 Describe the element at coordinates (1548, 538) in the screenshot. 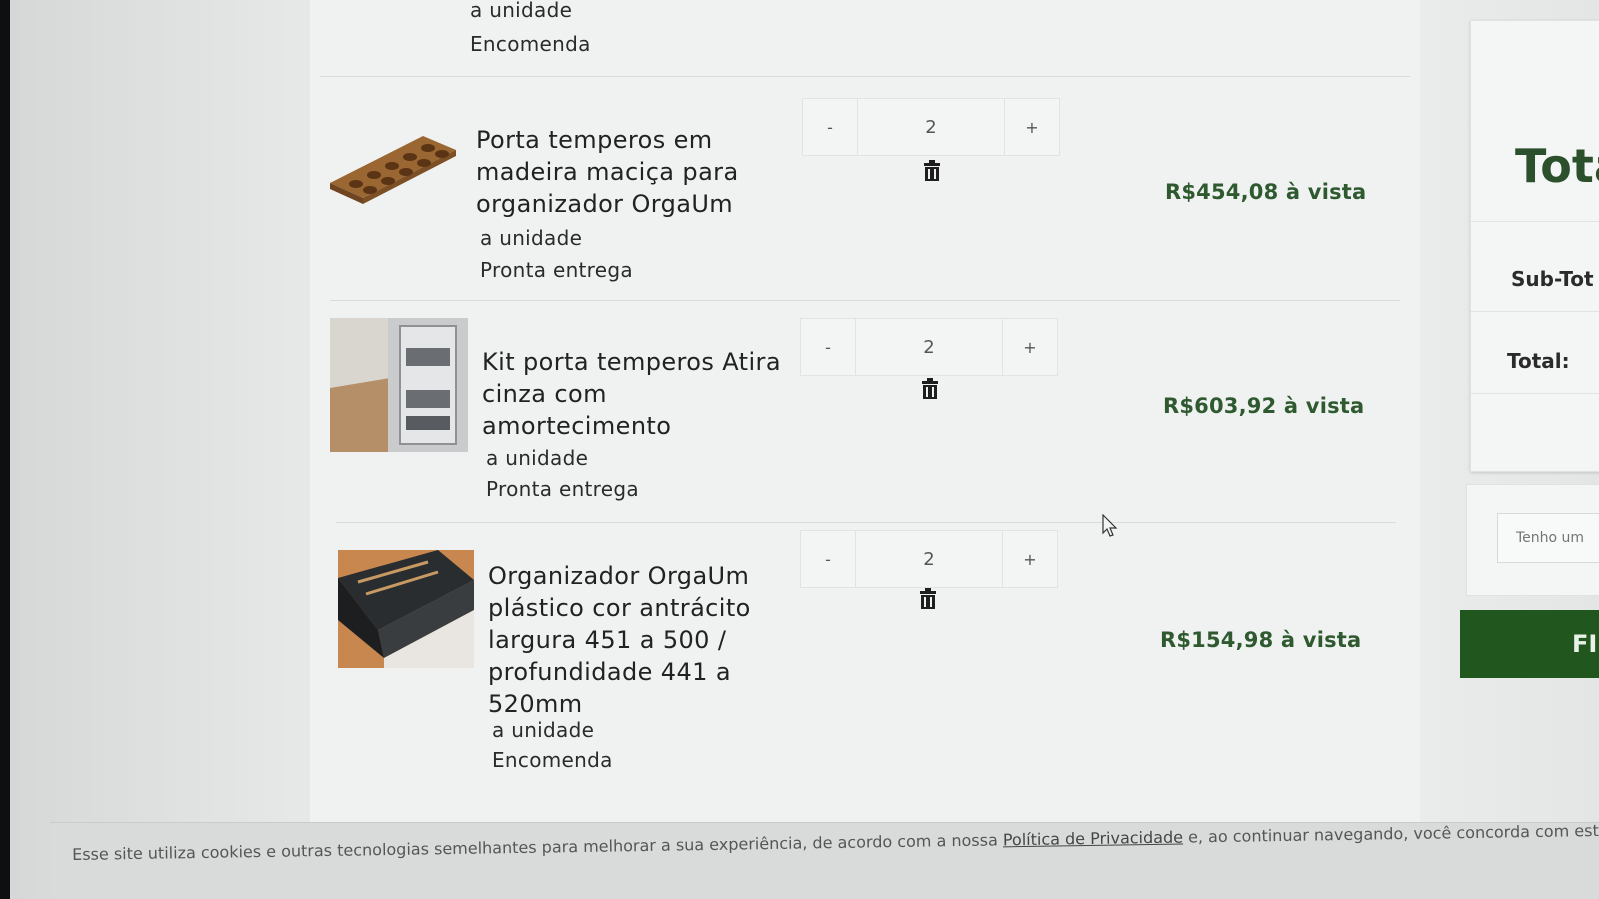

I see `coupon-input` at that location.